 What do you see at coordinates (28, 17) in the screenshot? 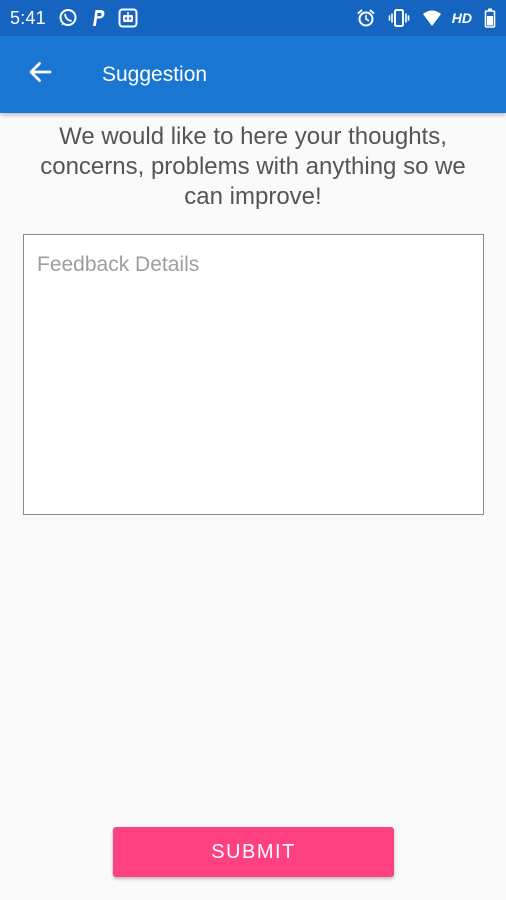
I see `status-time: 5:41` at bounding box center [28, 17].